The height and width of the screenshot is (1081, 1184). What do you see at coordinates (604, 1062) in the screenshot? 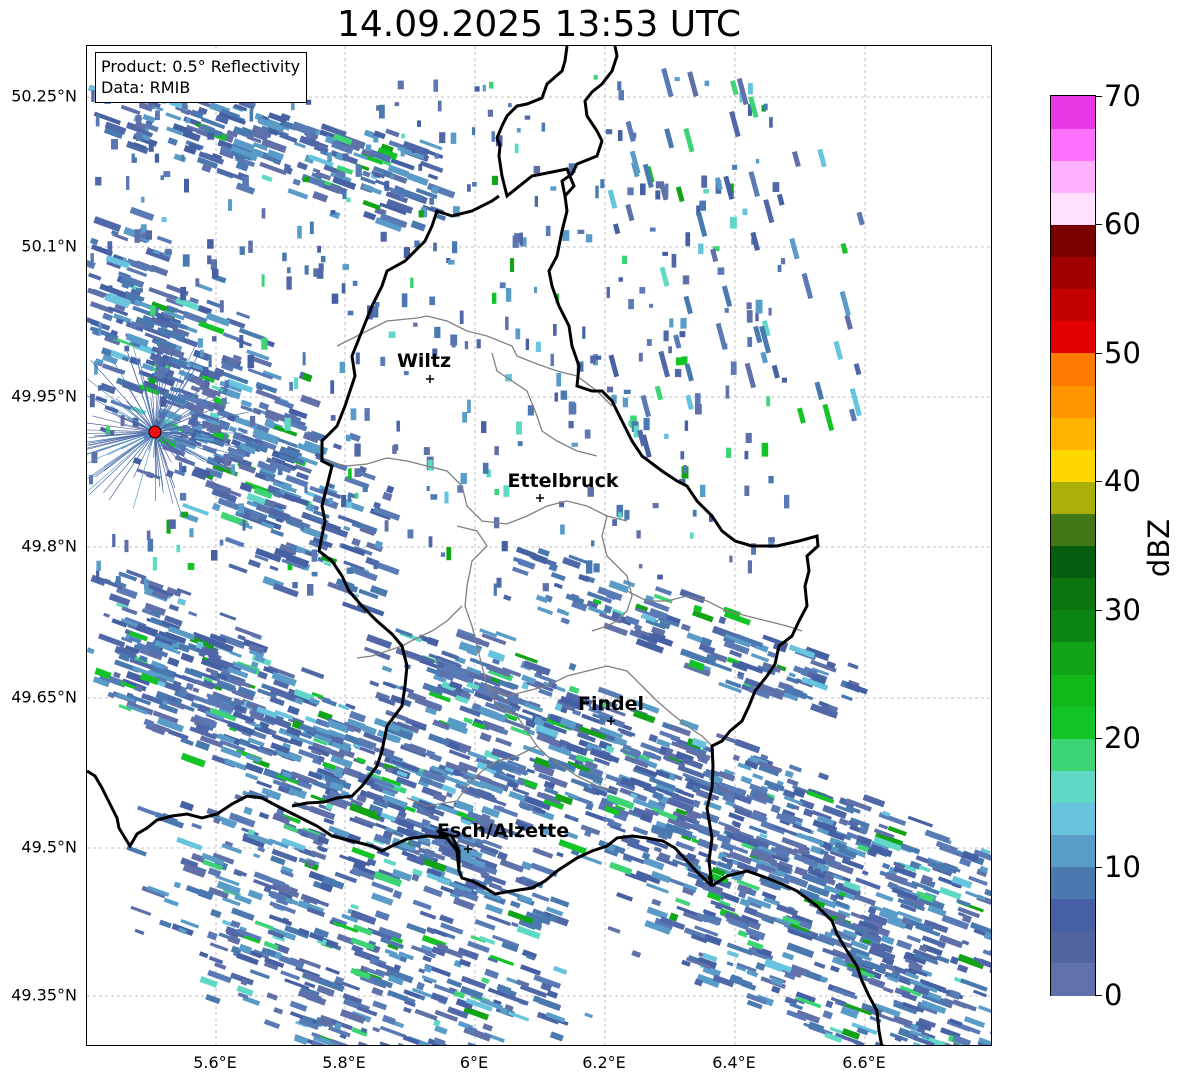
I see `lon-label-6-2: 6.2°E` at bounding box center [604, 1062].